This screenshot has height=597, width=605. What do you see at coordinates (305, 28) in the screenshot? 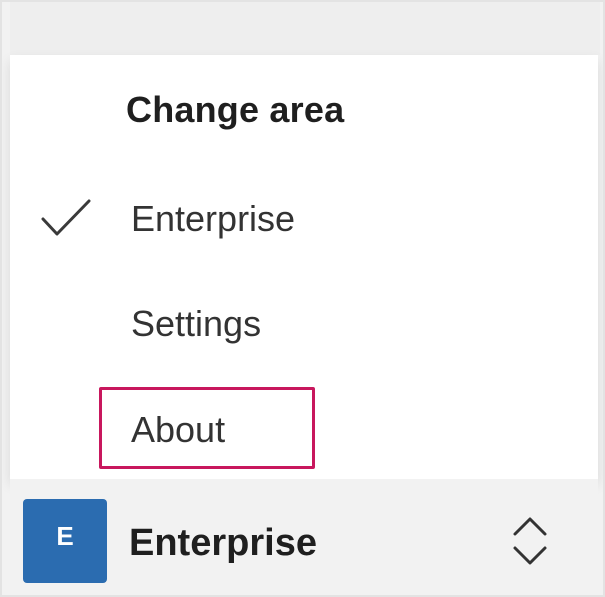
I see `top-strip` at bounding box center [305, 28].